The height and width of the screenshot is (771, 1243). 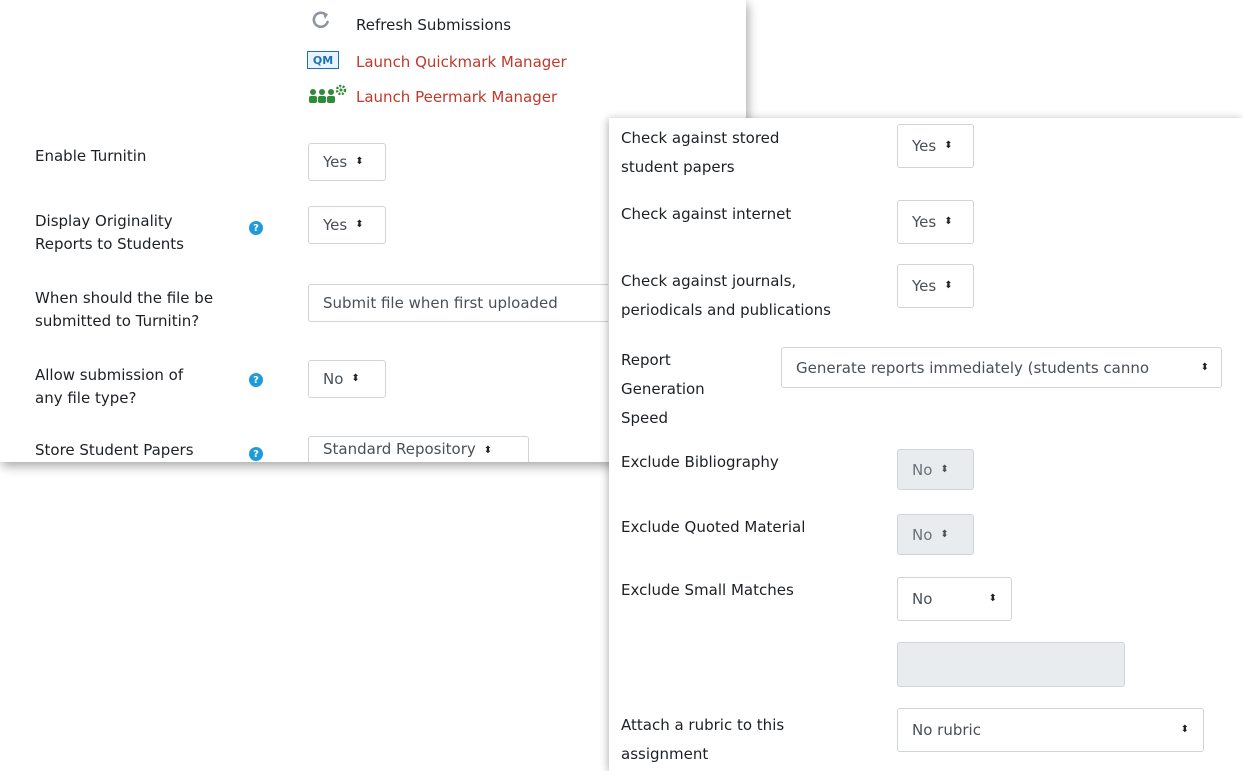 I want to click on exclude-small-select: No ⬍, so click(x=954, y=599).